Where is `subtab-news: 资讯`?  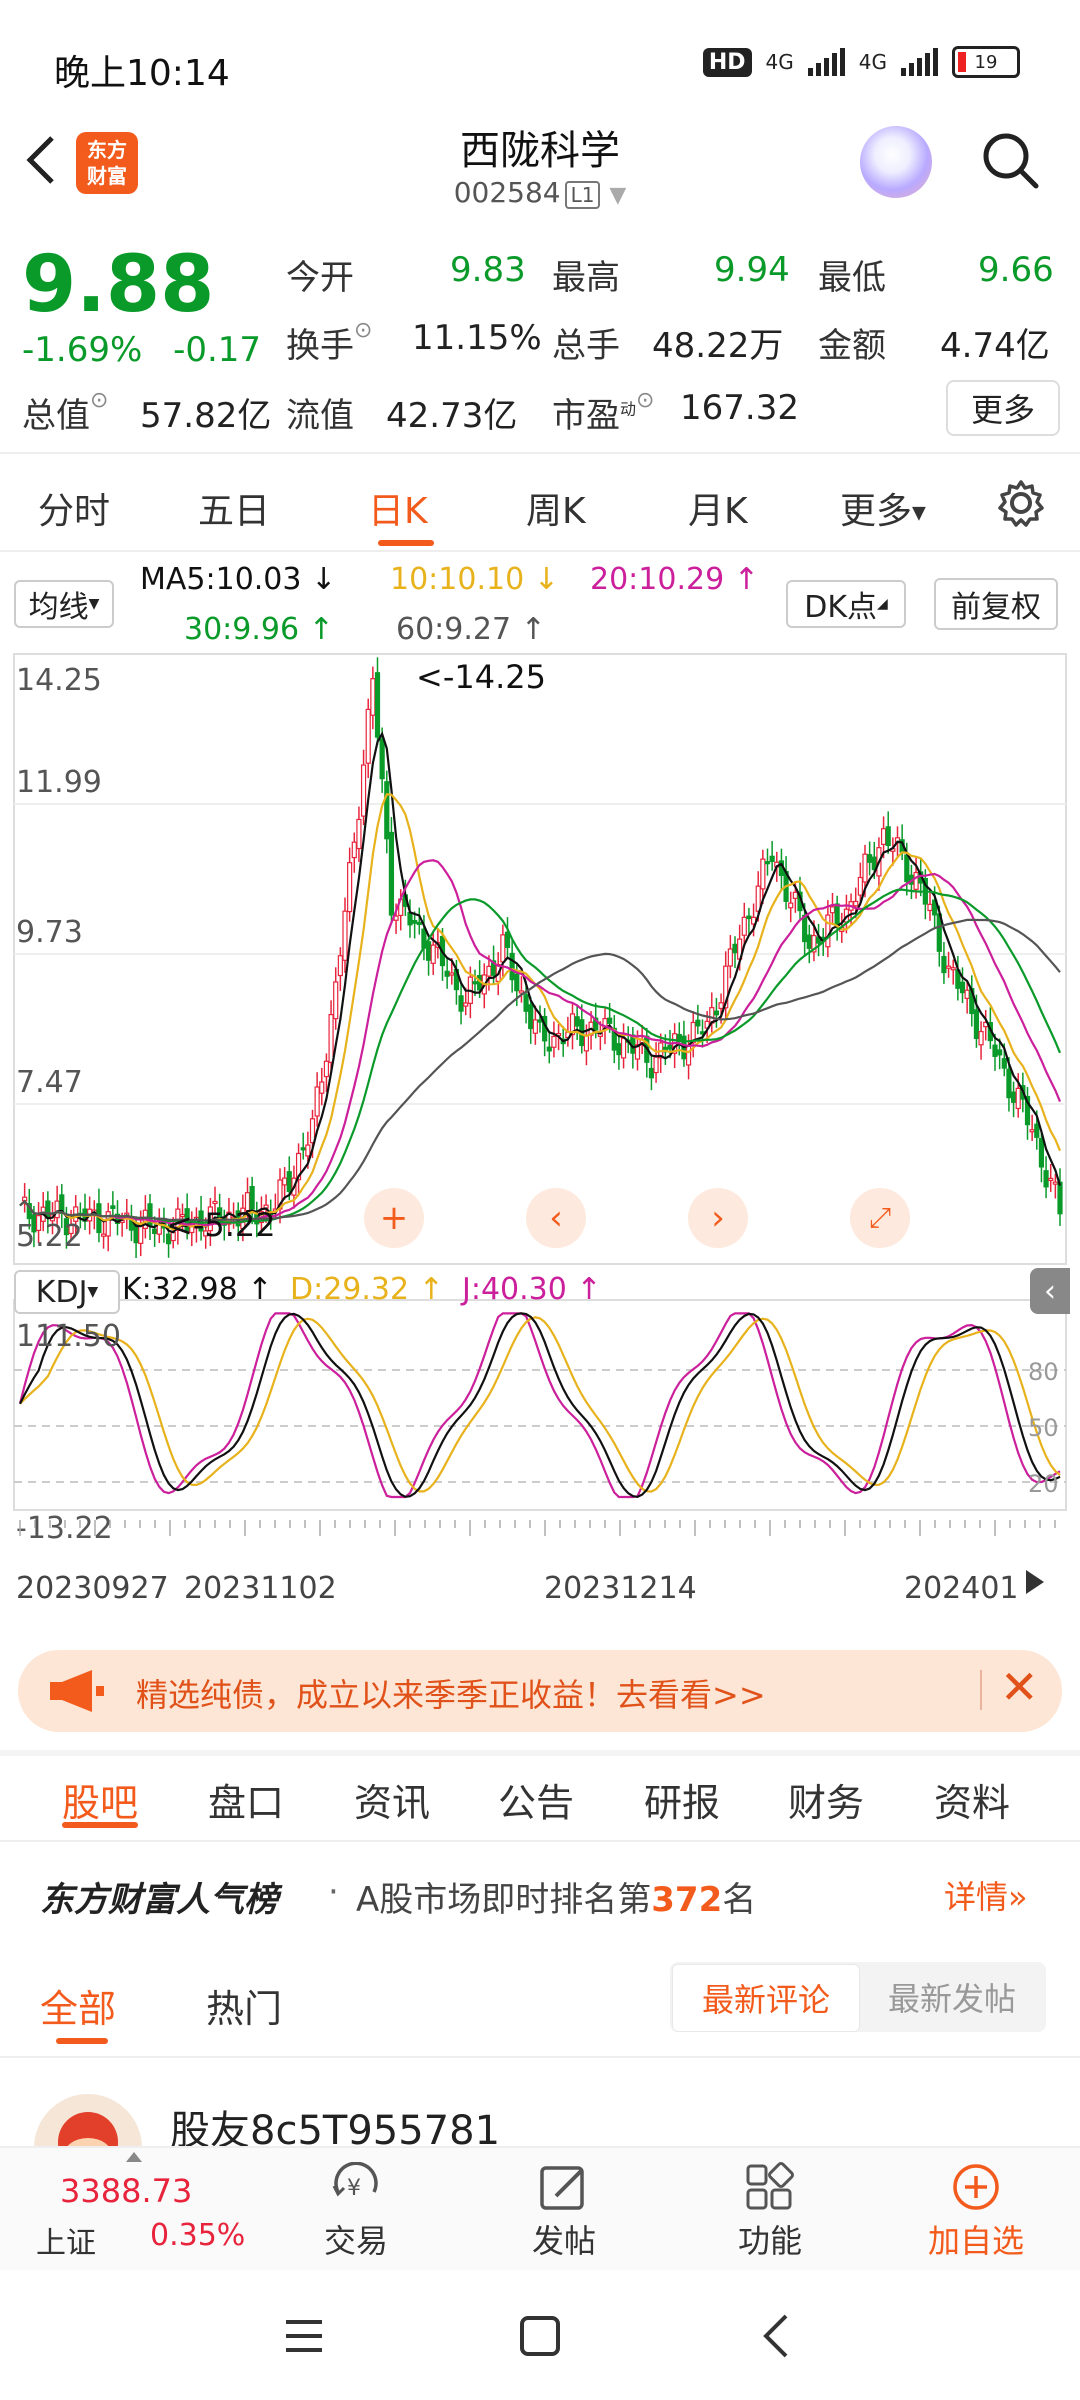 subtab-news: 资讯 is located at coordinates (392, 1799).